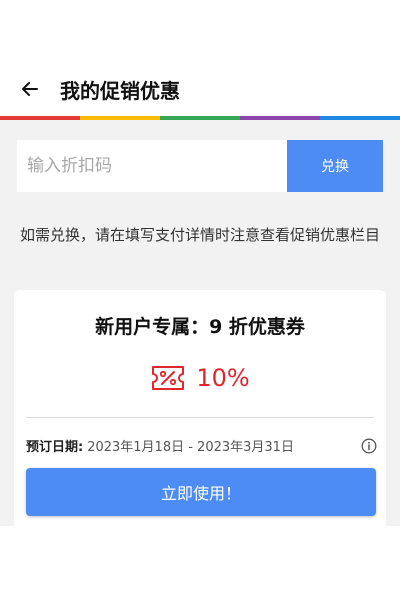 This screenshot has width=400, height=600. Describe the element at coordinates (120, 90) in the screenshot. I see `page-title: 我的促销优惠` at that location.